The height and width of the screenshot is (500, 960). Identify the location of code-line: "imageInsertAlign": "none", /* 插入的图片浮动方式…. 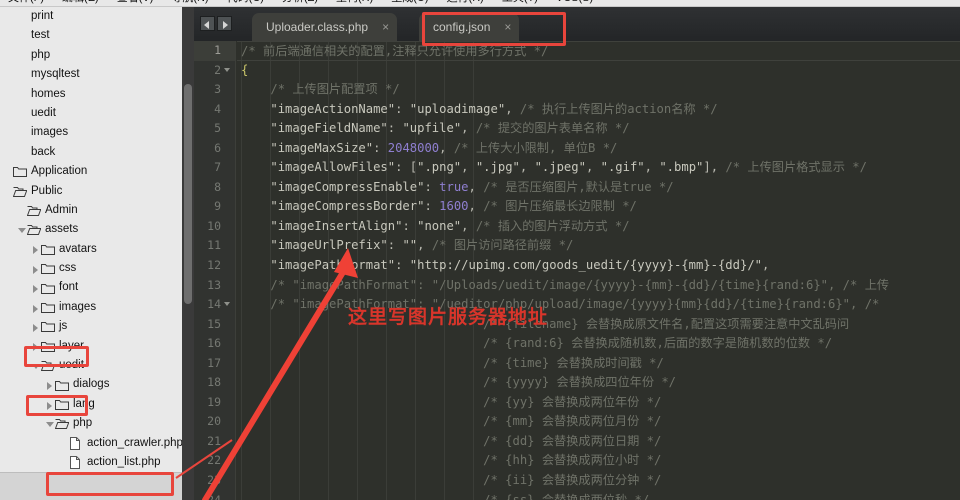
(598, 227).